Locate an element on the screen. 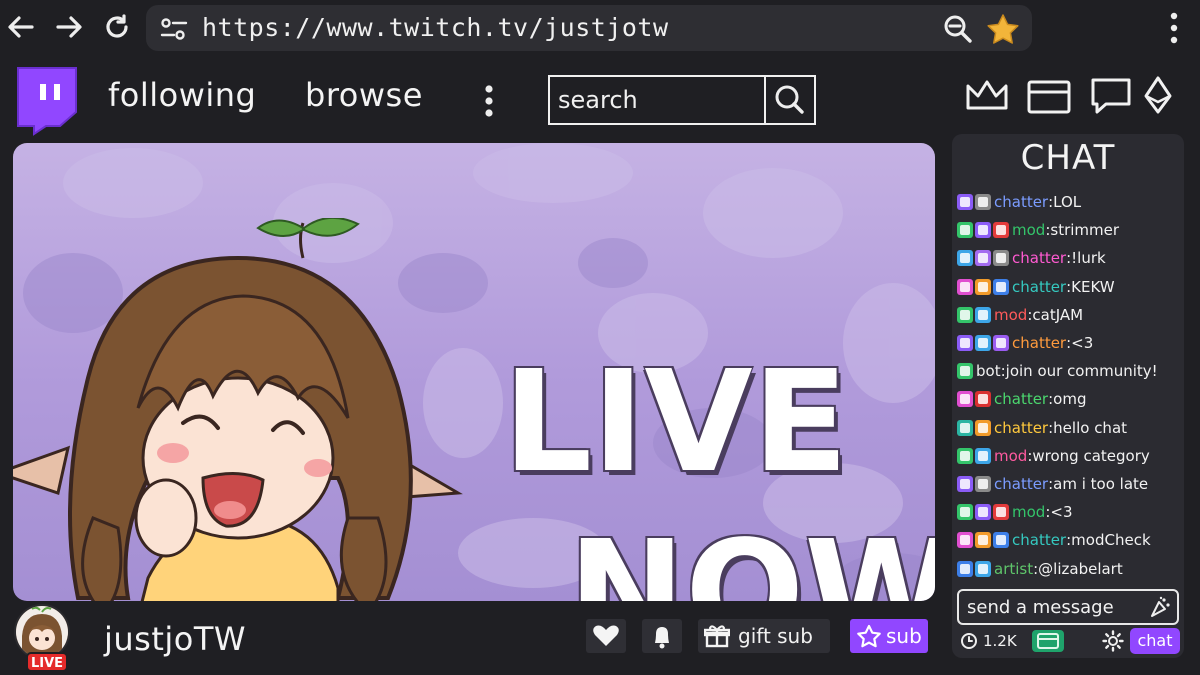  chat-message: mod: strimmer is located at coordinates (1038, 230).